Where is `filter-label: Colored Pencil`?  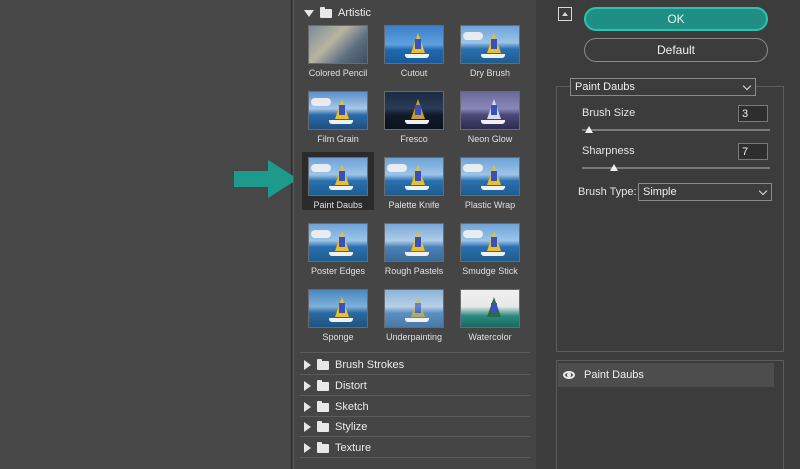 filter-label: Colored Pencil is located at coordinates (338, 73).